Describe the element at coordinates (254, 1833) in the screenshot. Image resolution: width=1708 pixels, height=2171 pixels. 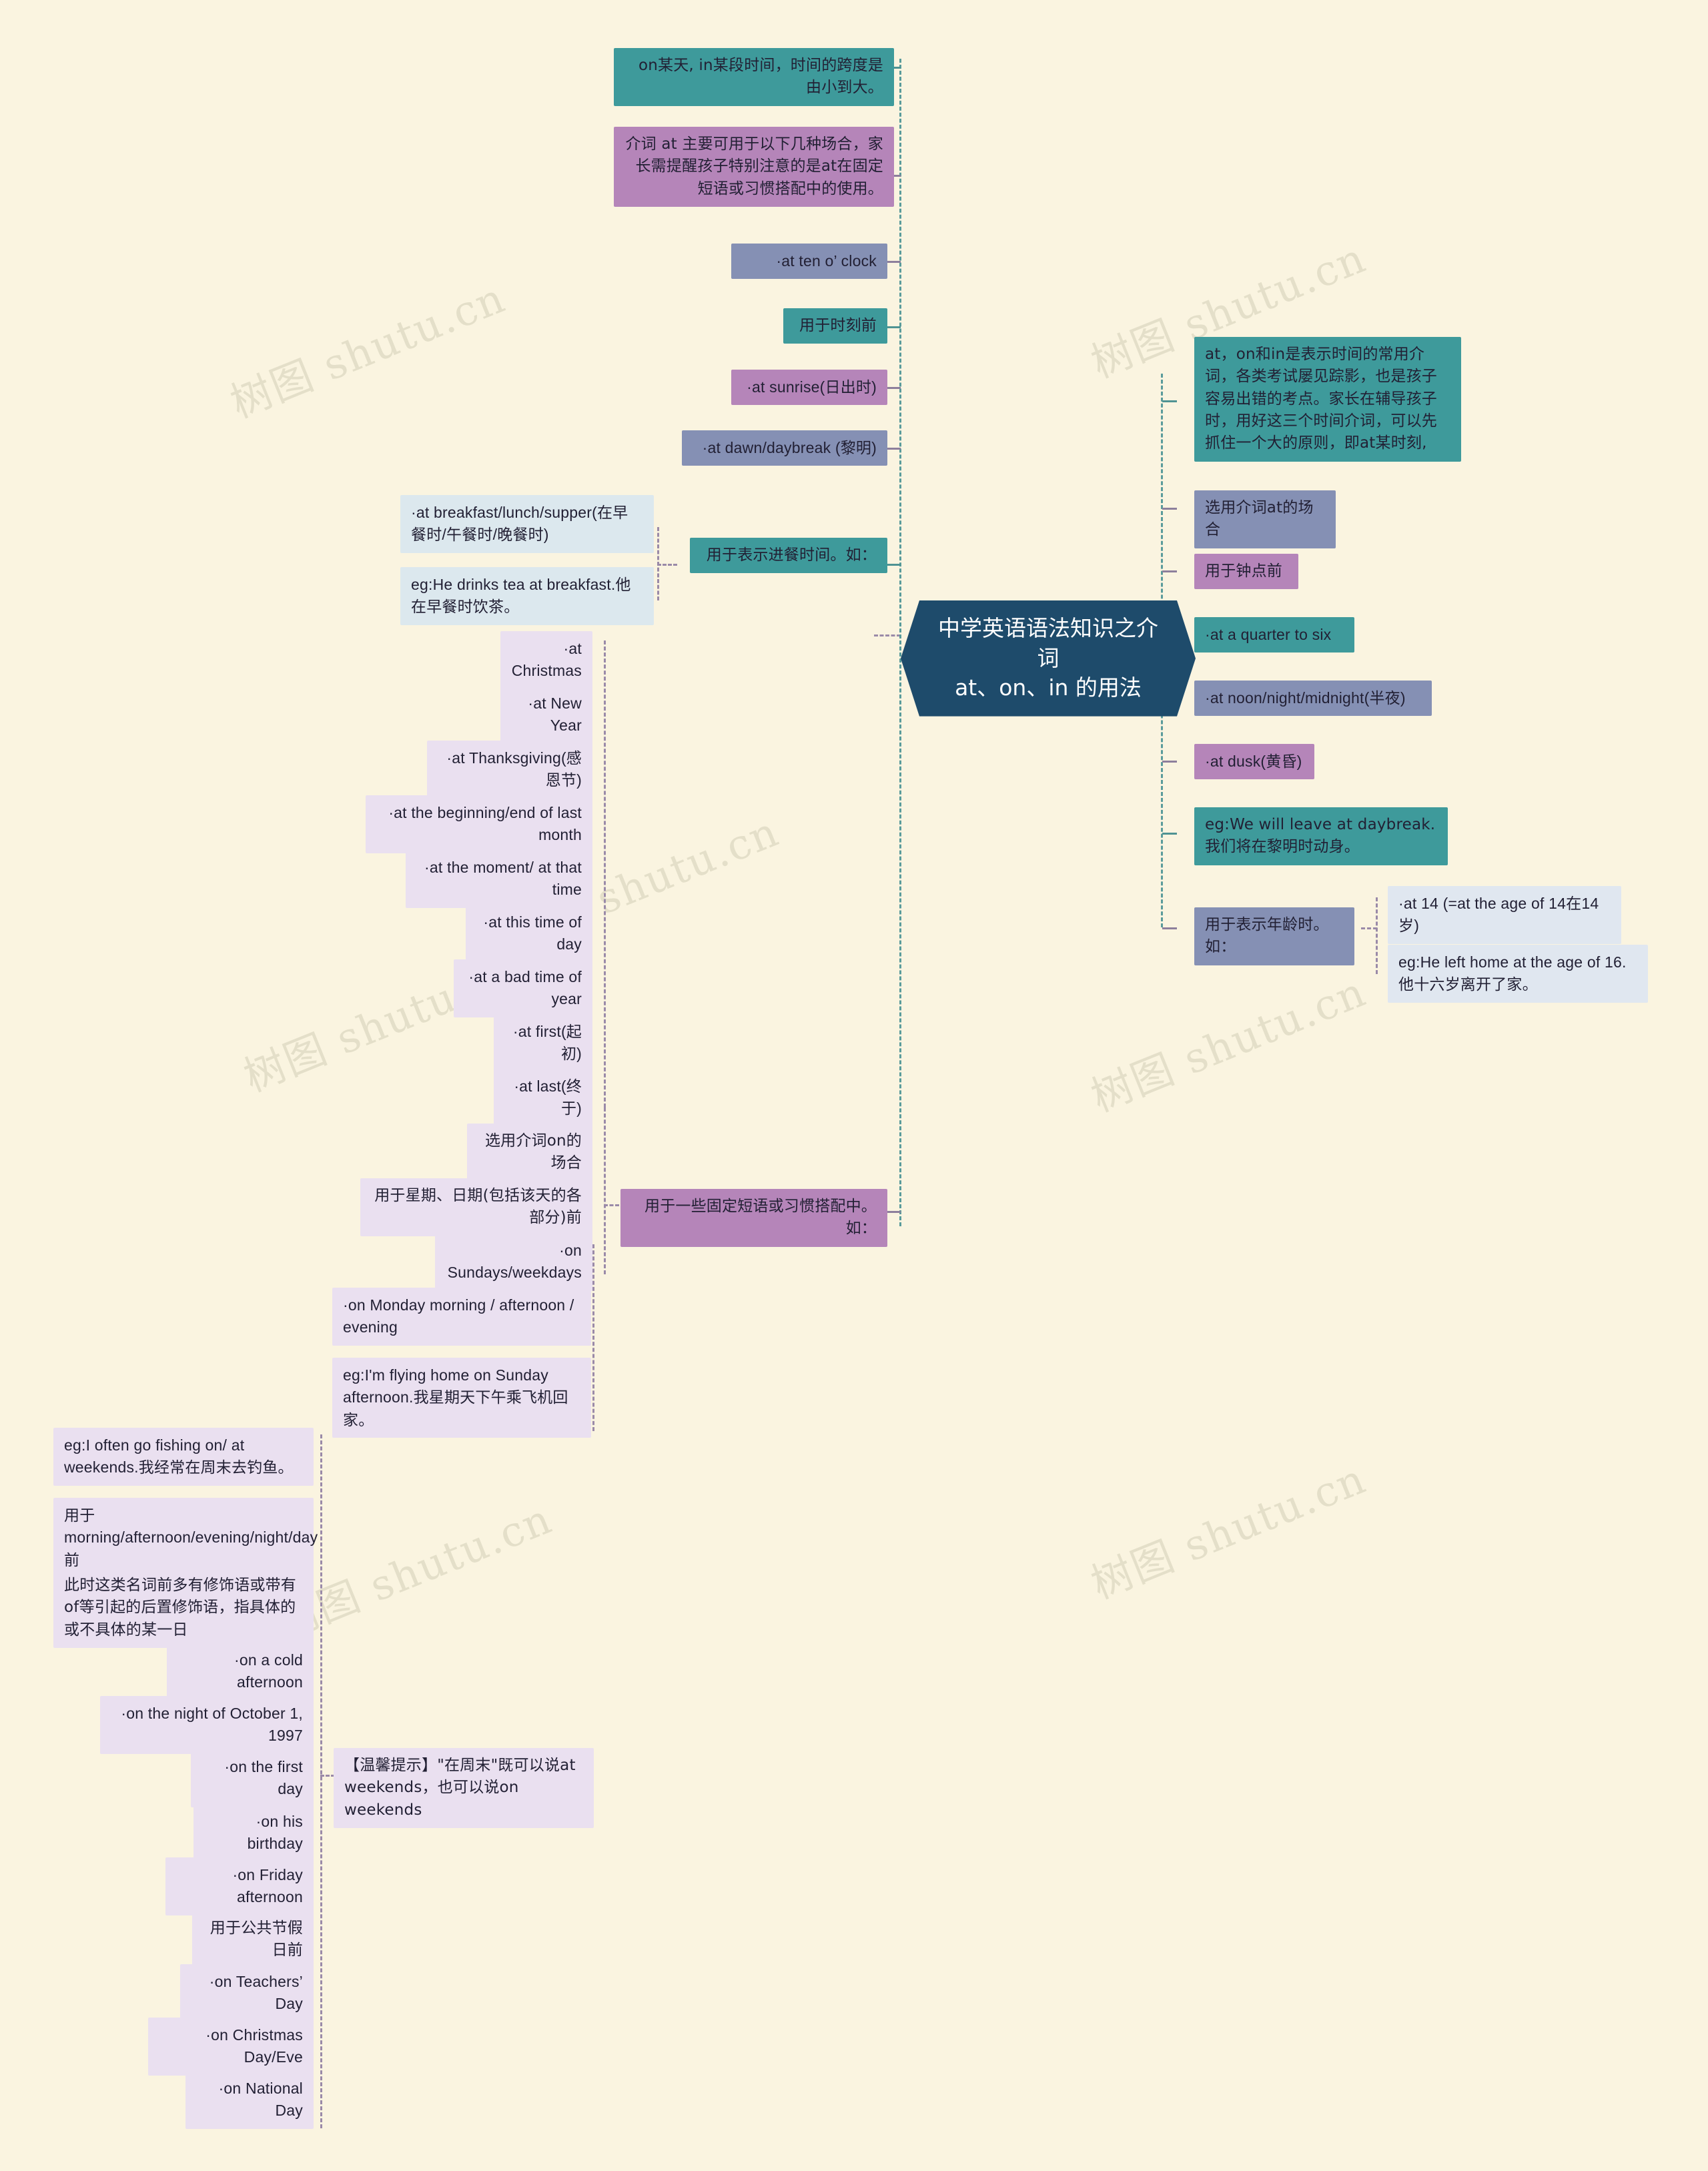
I see `node-on-his-birthday: ·on his birthday` at that location.